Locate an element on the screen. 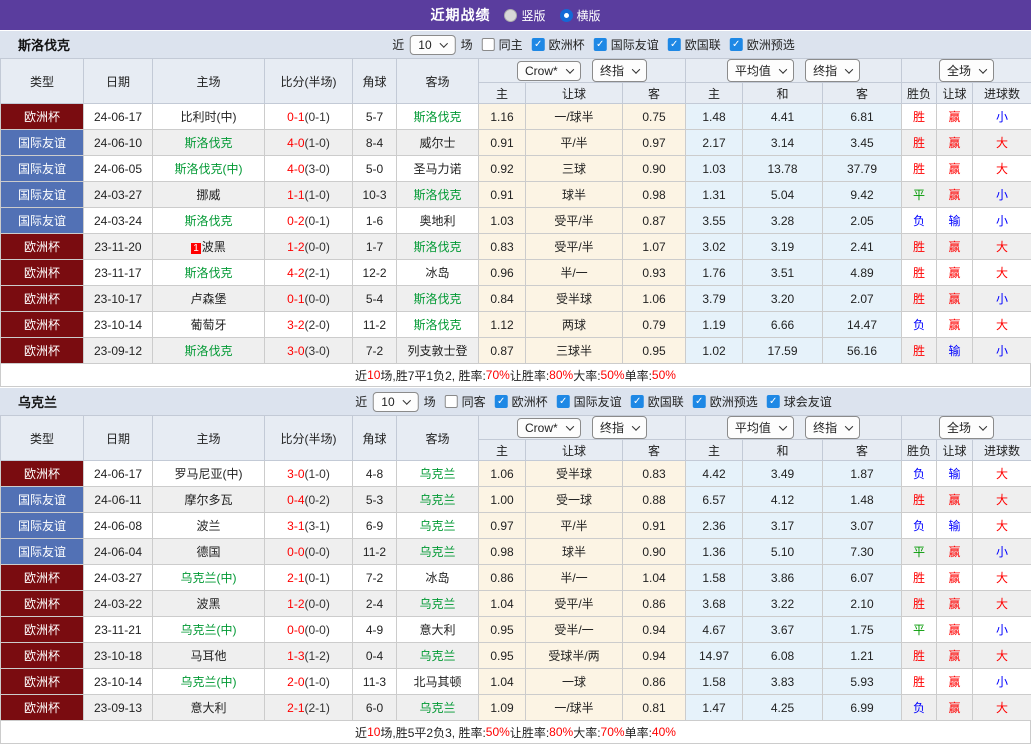 The image size is (1031, 746). corner-score: 6-9 is located at coordinates (374, 525).